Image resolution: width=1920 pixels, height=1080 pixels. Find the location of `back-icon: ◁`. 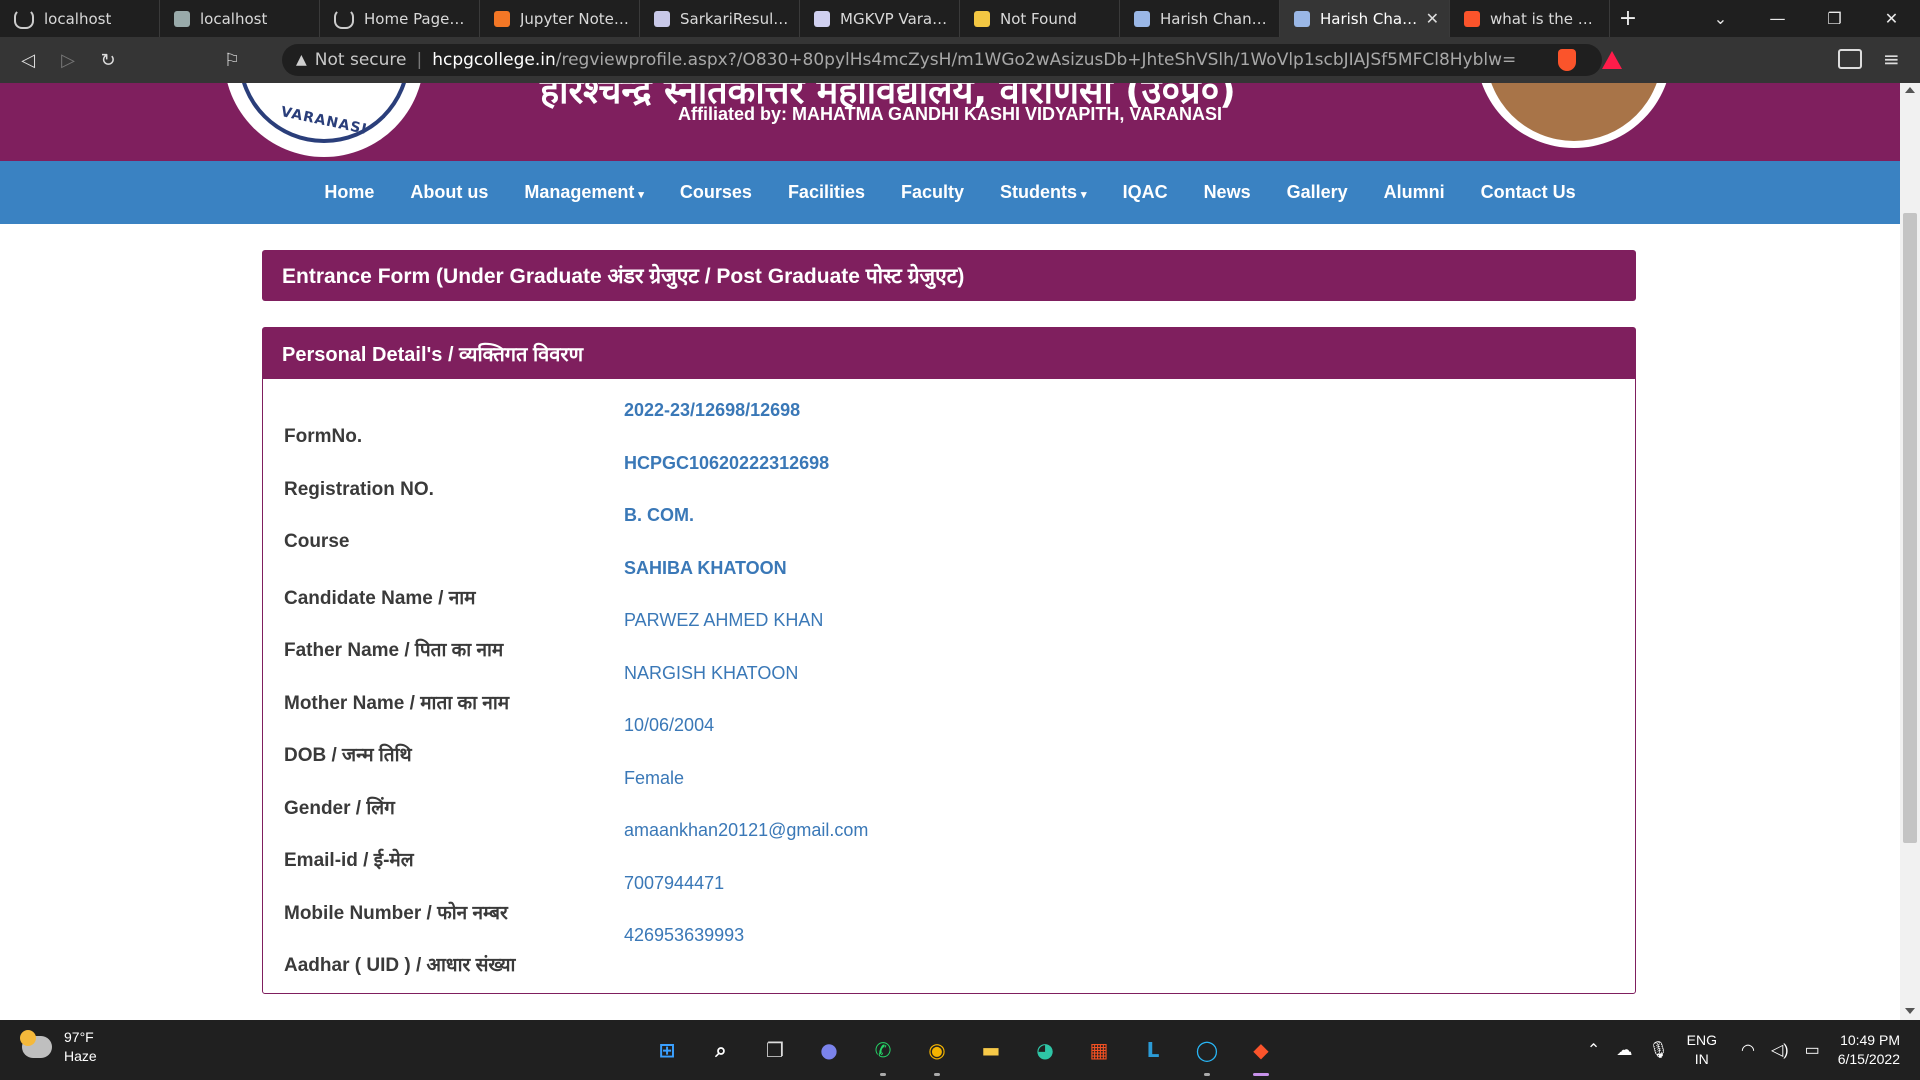

back-icon: ◁ is located at coordinates (28, 60).